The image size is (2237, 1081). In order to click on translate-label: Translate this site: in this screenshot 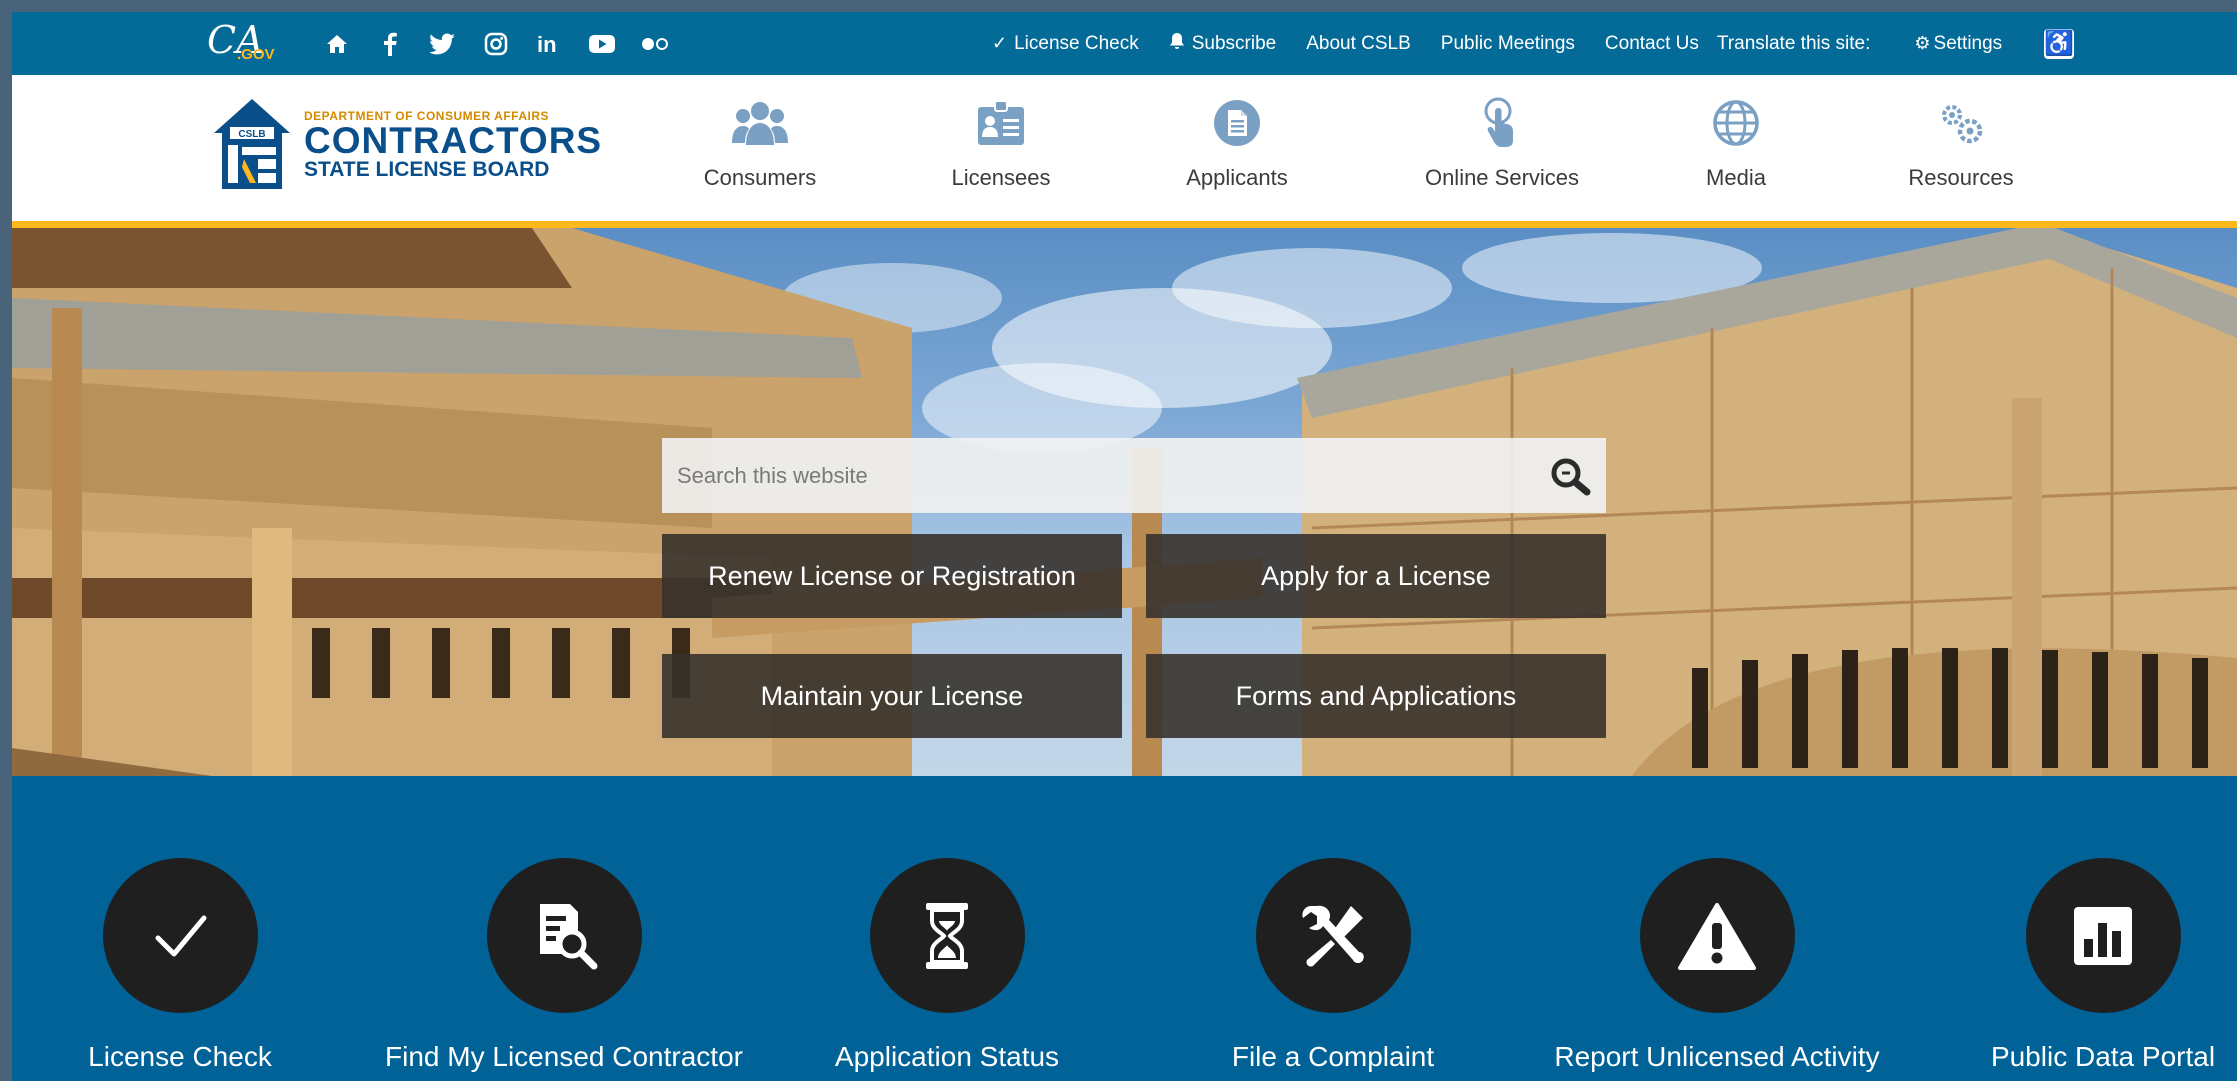, I will do `click(1793, 43)`.